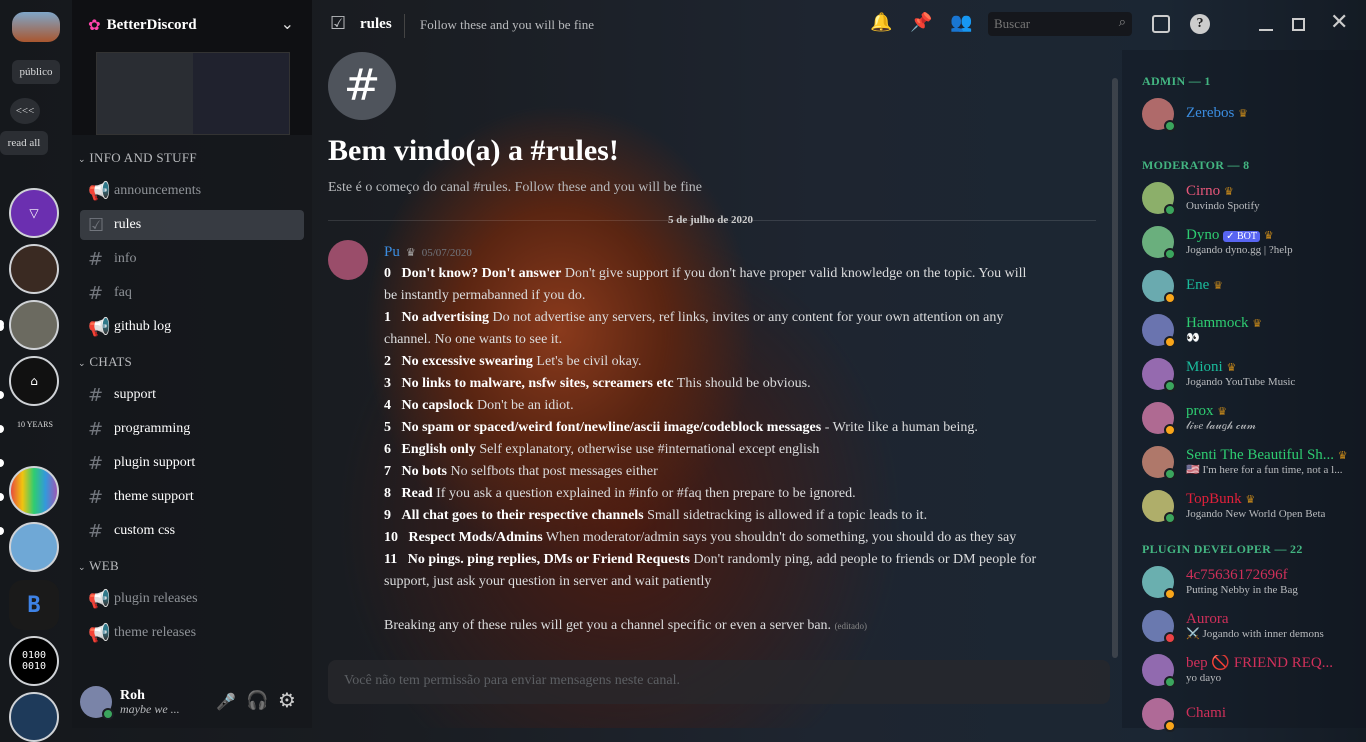 Image resolution: width=1366 pixels, height=742 pixels. What do you see at coordinates (1252, 374) in the screenshot?
I see `member-item: Mioni ♛ Jogando YouTube Music` at bounding box center [1252, 374].